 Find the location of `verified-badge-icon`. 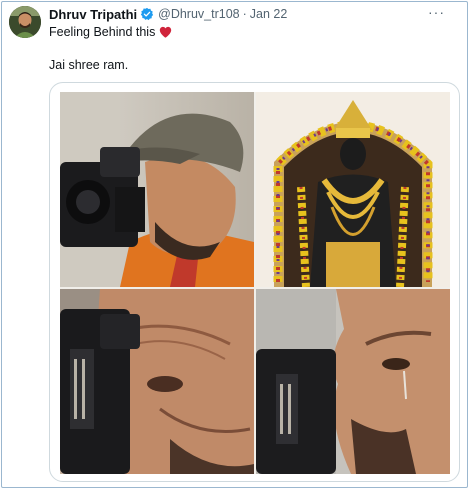

verified-badge-icon is located at coordinates (147, 14).